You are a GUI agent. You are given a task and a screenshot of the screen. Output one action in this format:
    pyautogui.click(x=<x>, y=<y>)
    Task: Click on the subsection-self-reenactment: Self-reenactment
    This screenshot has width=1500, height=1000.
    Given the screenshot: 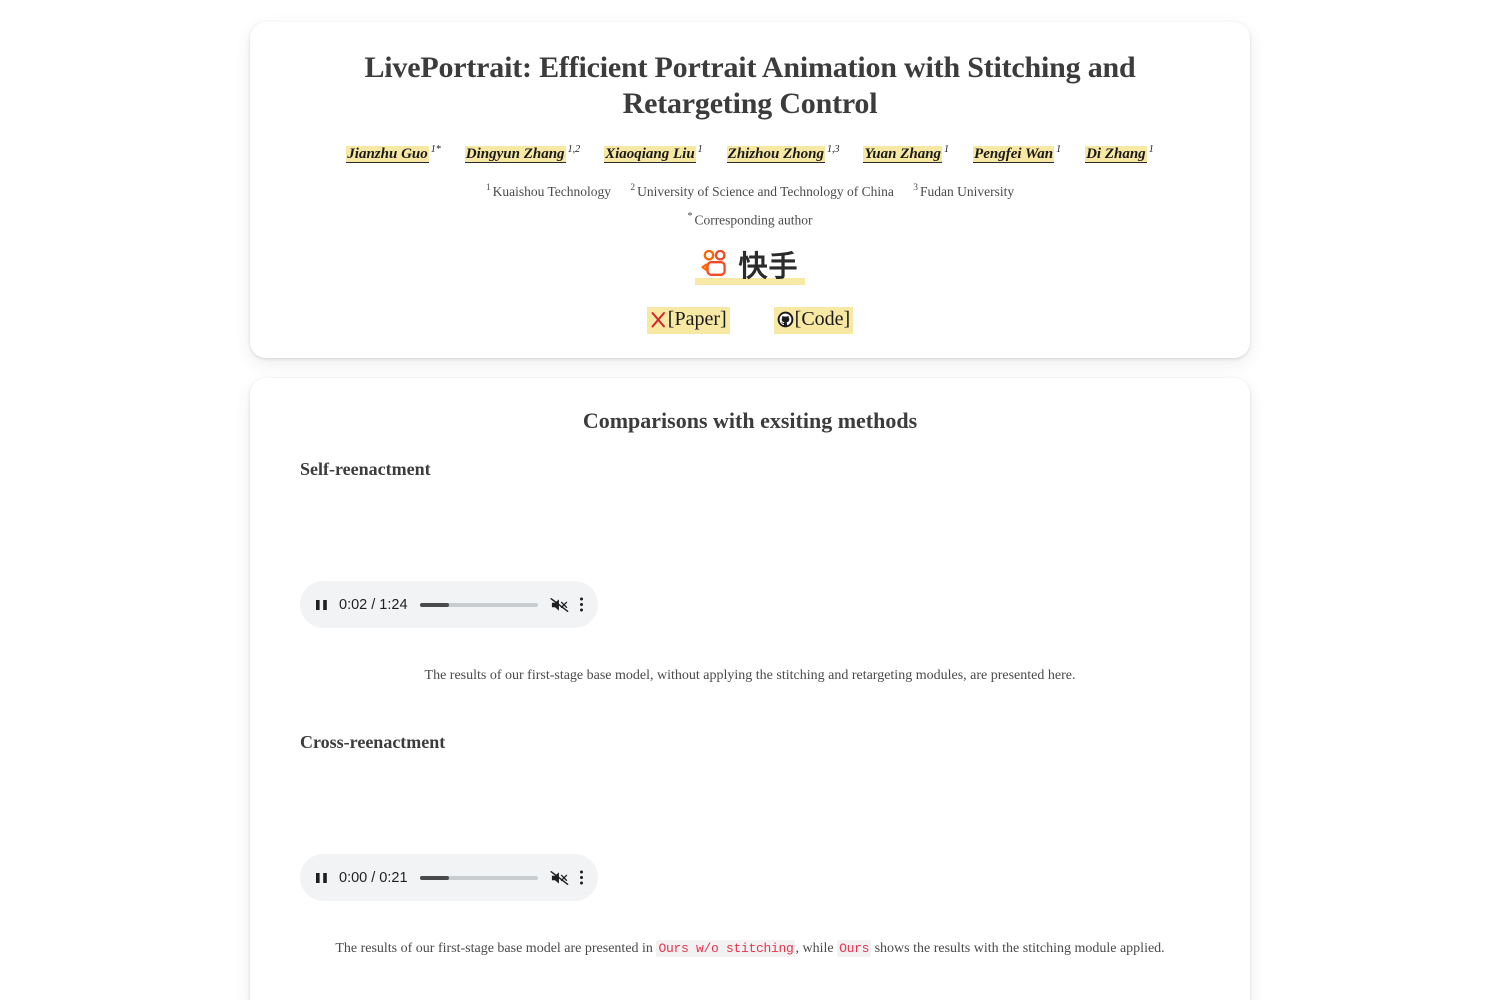 What is the action you would take?
    pyautogui.click(x=365, y=469)
    